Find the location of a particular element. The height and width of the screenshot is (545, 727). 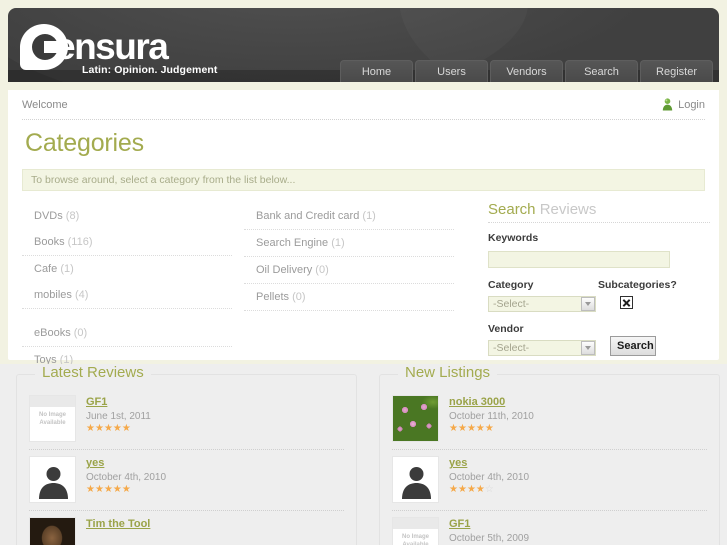

welcome-text: Welcome is located at coordinates (45, 104).